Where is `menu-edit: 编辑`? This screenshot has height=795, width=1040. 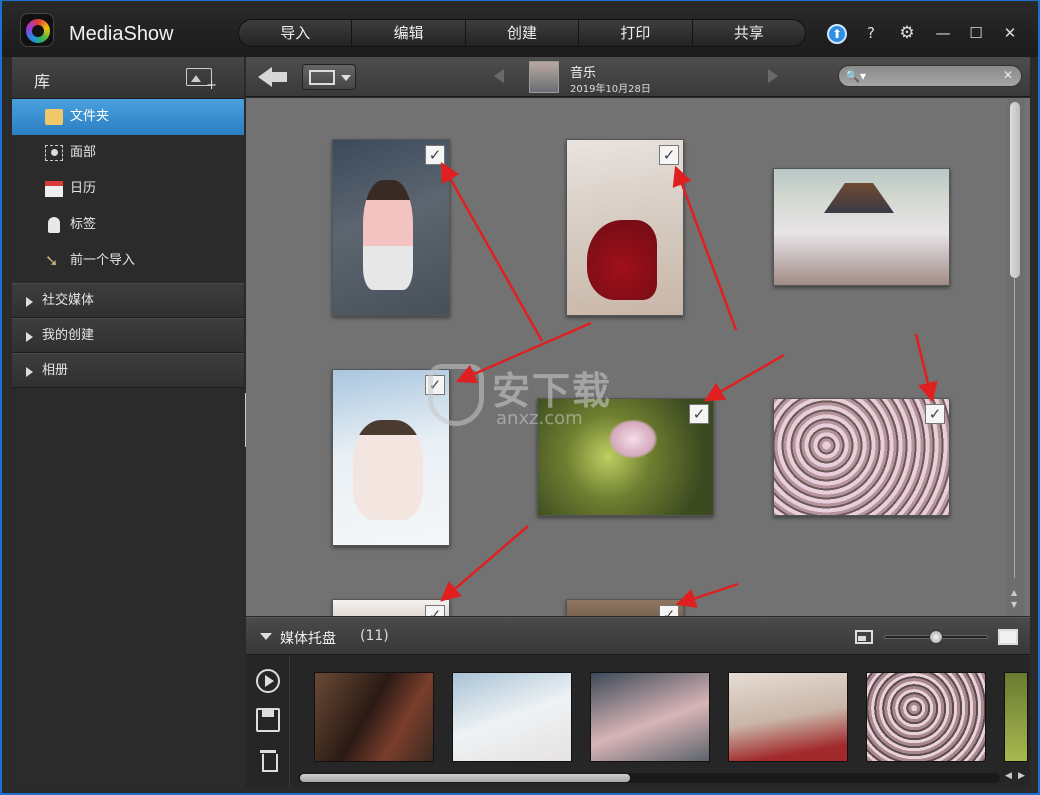
menu-edit: 编辑 is located at coordinates (407, 33).